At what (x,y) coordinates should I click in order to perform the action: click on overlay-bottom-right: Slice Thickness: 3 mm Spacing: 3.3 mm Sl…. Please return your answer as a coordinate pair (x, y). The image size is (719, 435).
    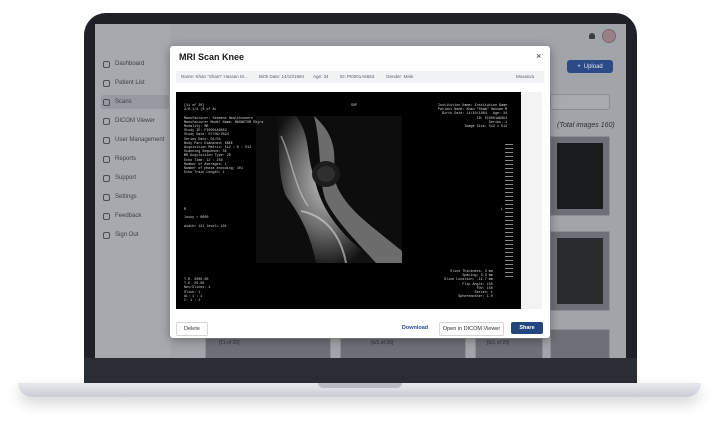
    Looking at the image, I should click on (468, 285).